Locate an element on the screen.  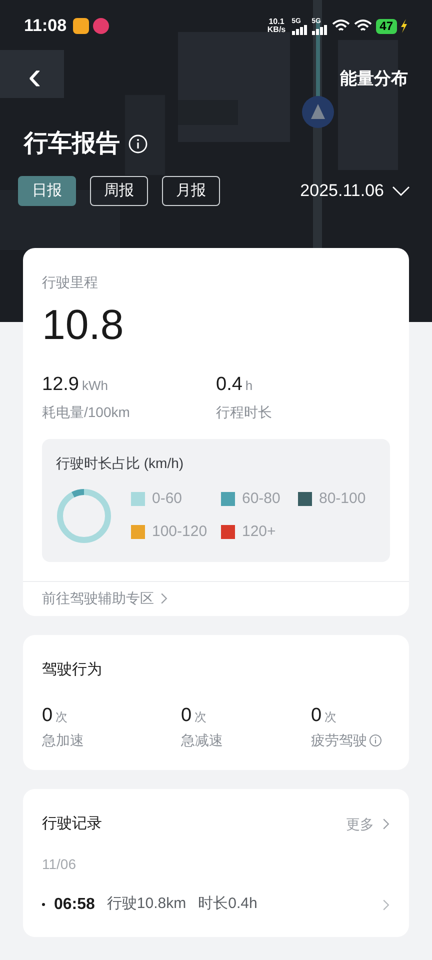
stat-unit: h is located at coordinates (249, 386).